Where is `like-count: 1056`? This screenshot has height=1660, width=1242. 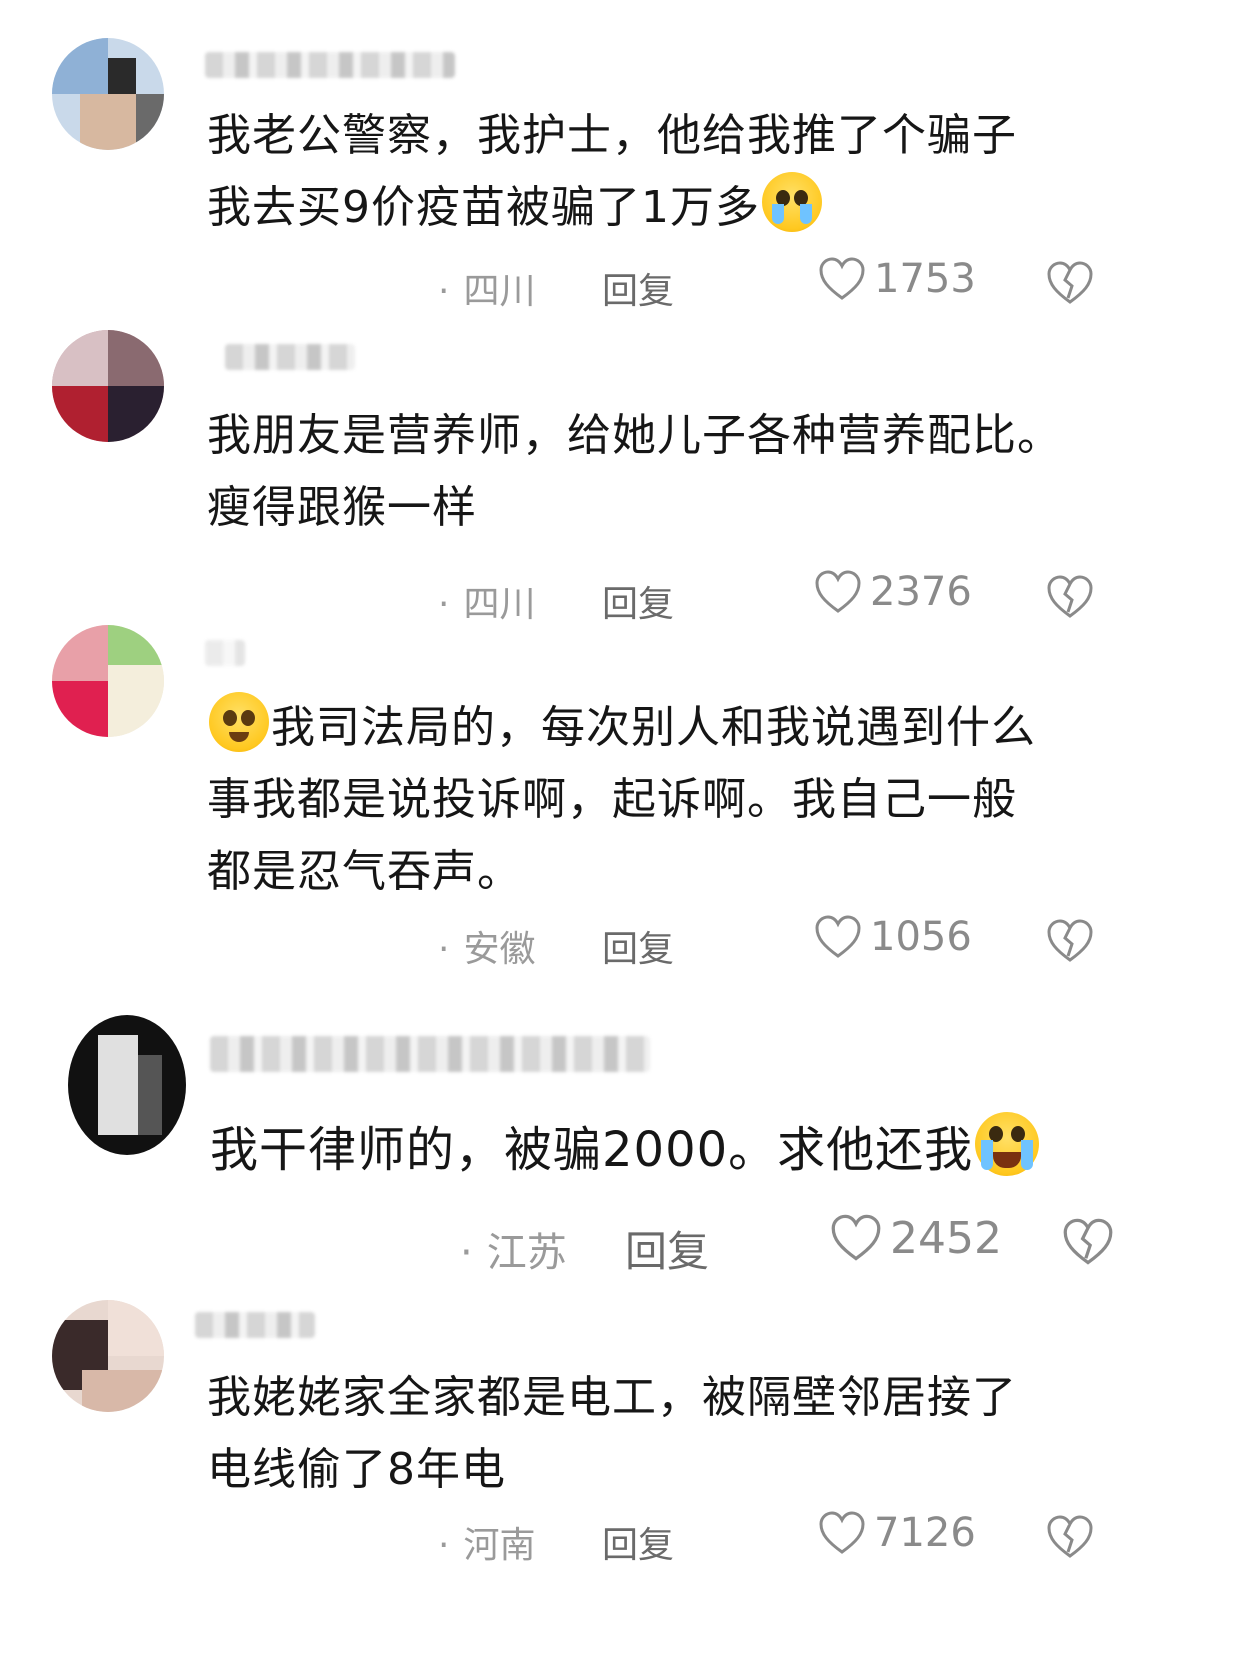
like-count: 1056 is located at coordinates (921, 937).